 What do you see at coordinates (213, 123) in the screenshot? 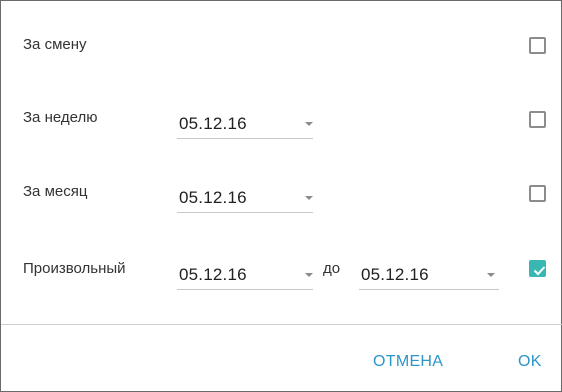
I see `week-date-value: 05.12.16` at bounding box center [213, 123].